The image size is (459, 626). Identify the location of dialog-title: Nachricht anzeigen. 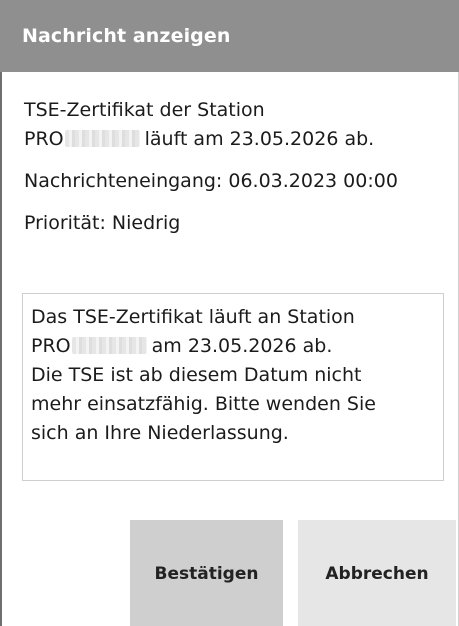
(126, 36).